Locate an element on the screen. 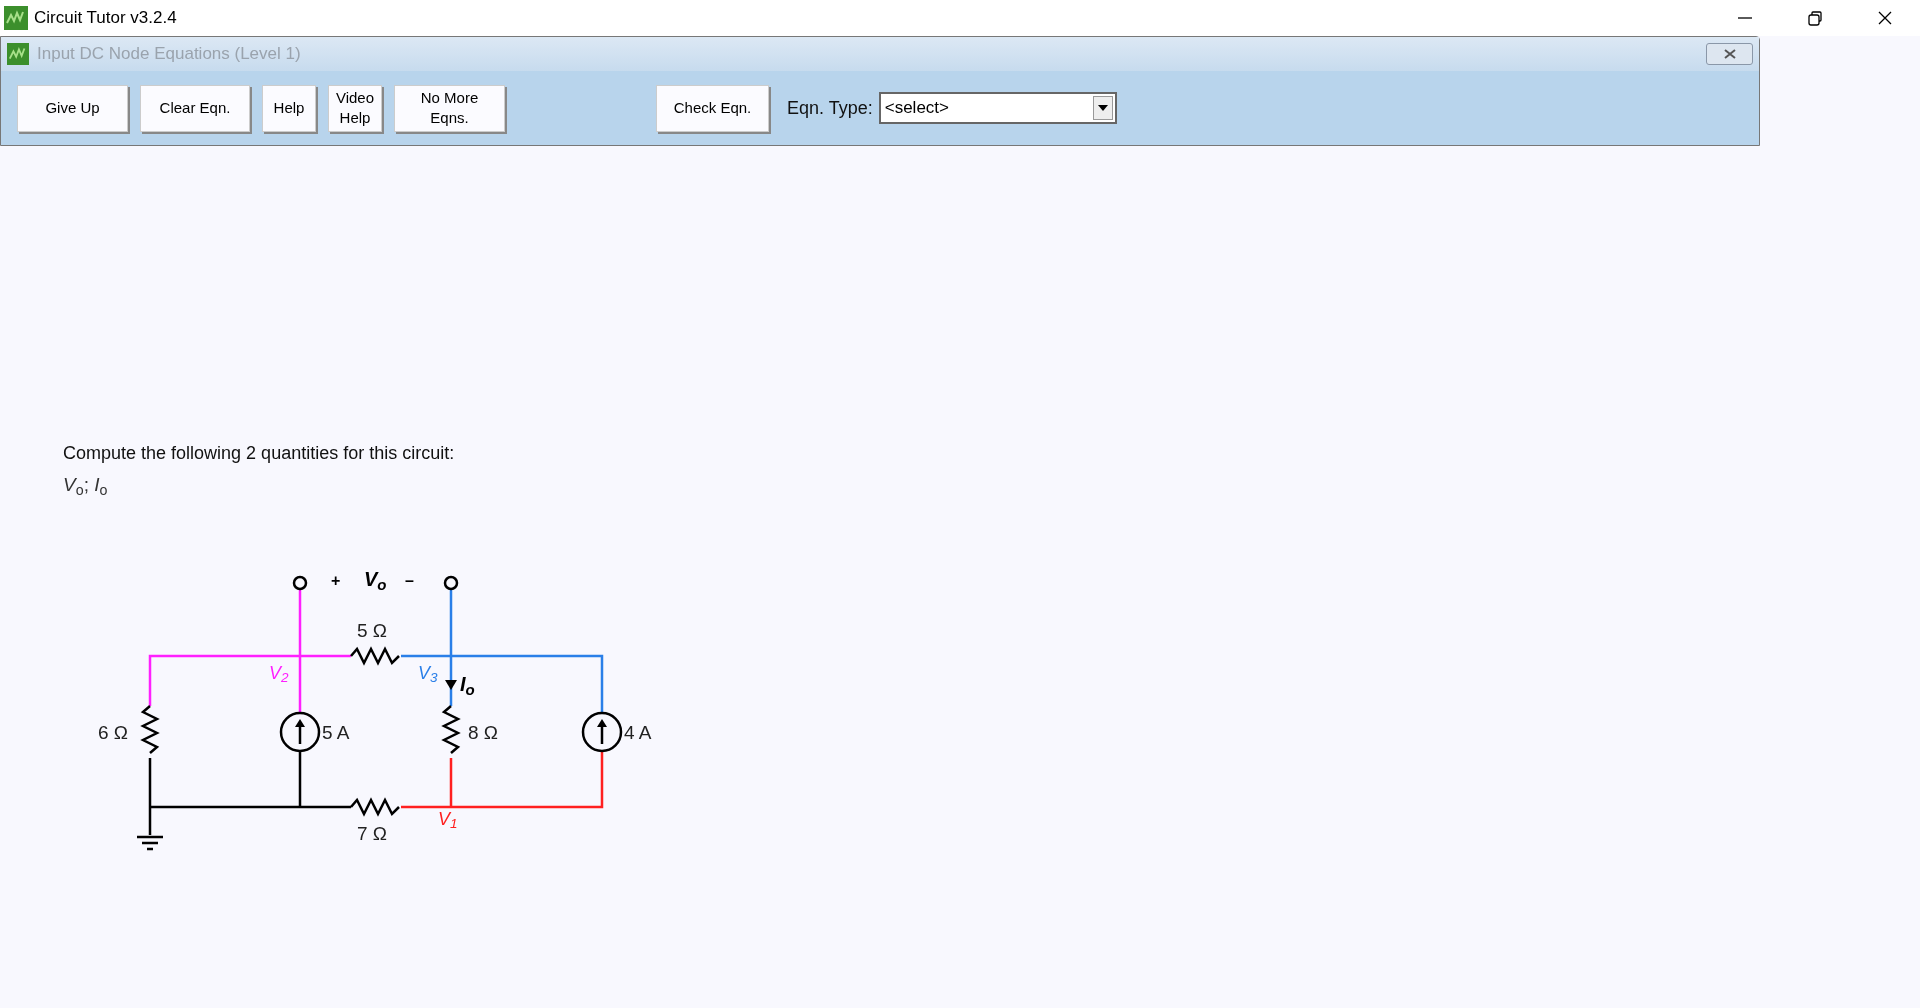 This screenshot has width=1920, height=1008. window-title: Circuit Tutor v3.2.4 is located at coordinates (105, 18).